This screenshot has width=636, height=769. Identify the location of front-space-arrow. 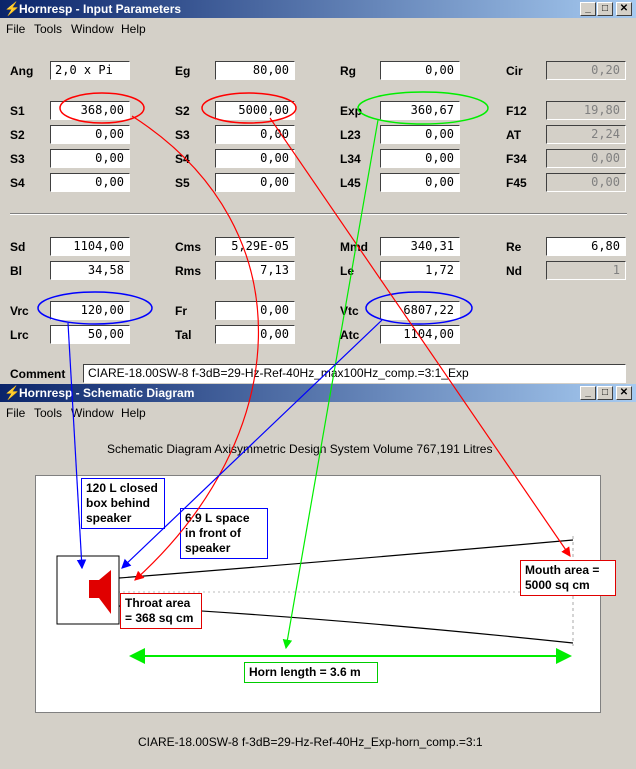
(252, 444).